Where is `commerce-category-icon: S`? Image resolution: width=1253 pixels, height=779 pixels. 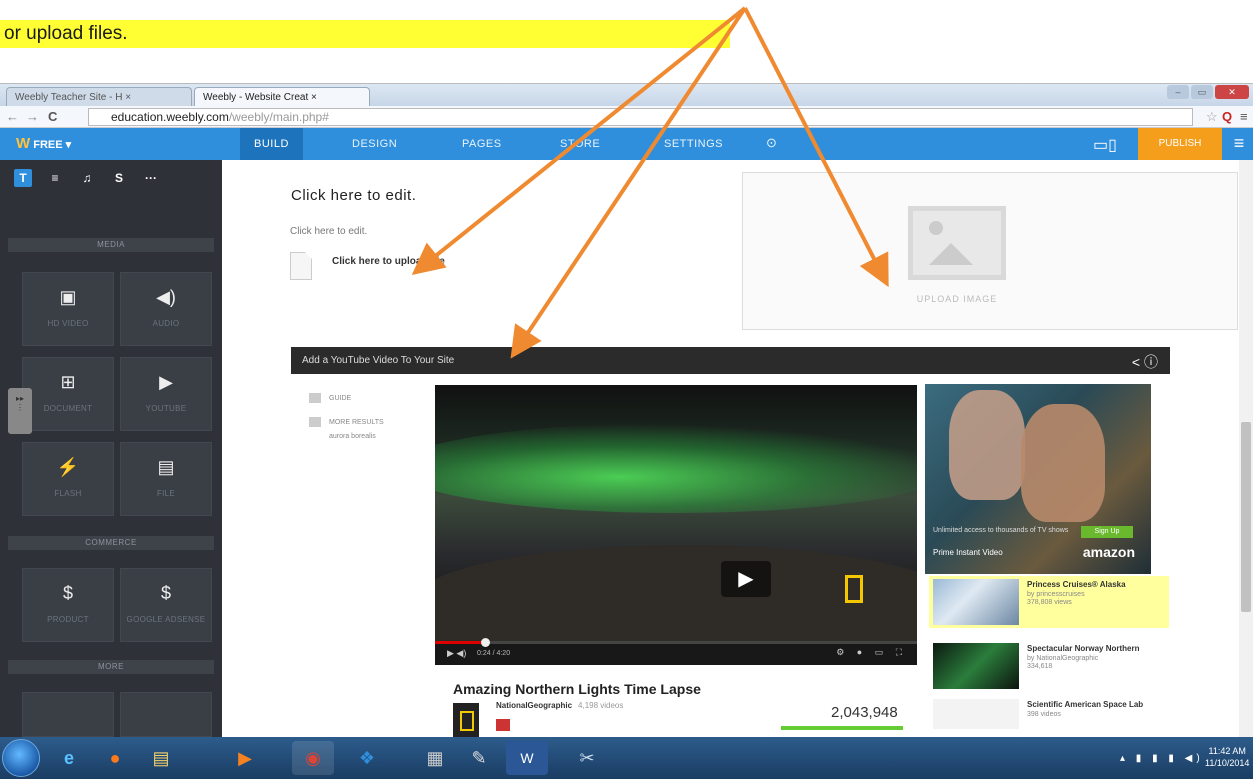 commerce-category-icon: S is located at coordinates (119, 178).